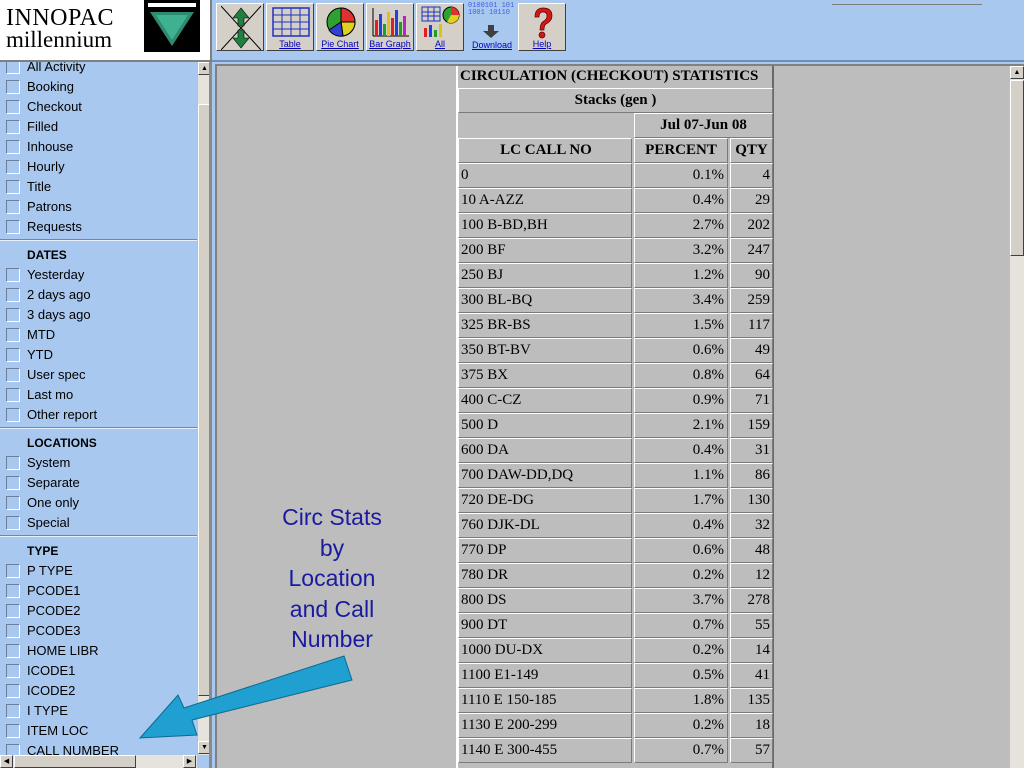 This screenshot has height=768, width=1024. Describe the element at coordinates (47, 710) in the screenshot. I see `option-label: I TYPE` at that location.